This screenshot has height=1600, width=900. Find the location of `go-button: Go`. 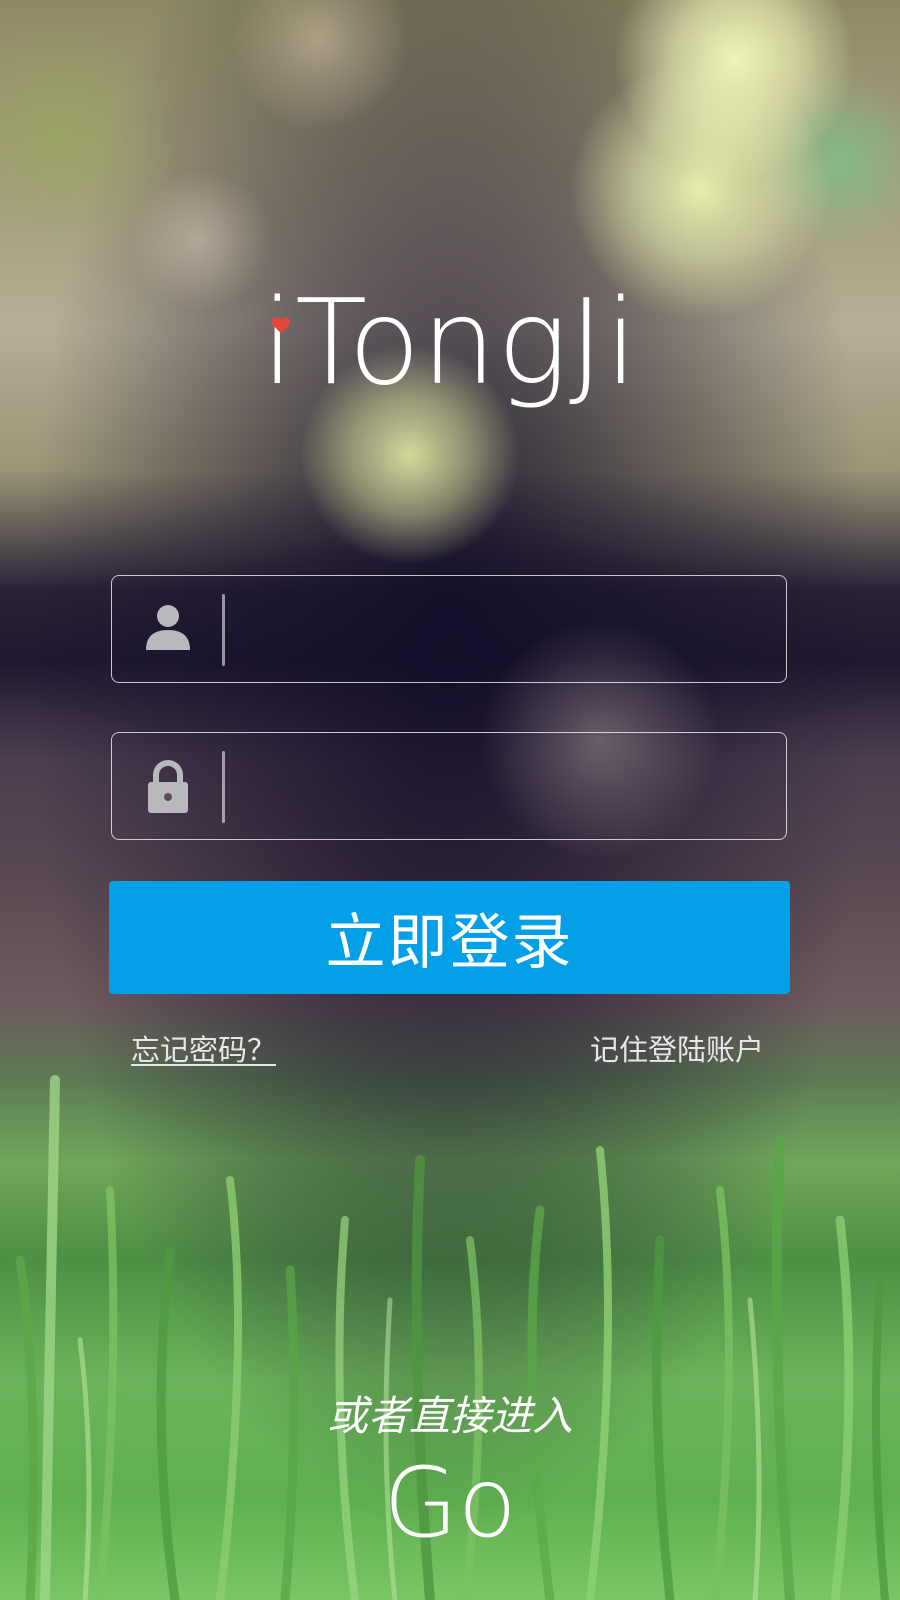

go-button: Go is located at coordinates (450, 1503).